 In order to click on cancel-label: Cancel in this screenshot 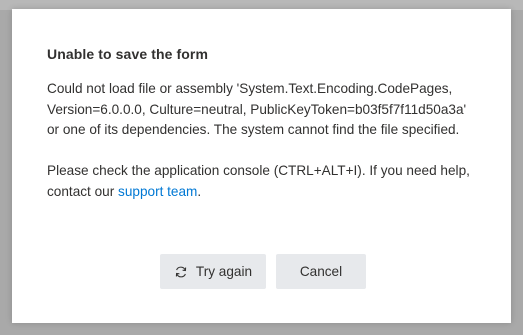, I will do `click(321, 271)`.